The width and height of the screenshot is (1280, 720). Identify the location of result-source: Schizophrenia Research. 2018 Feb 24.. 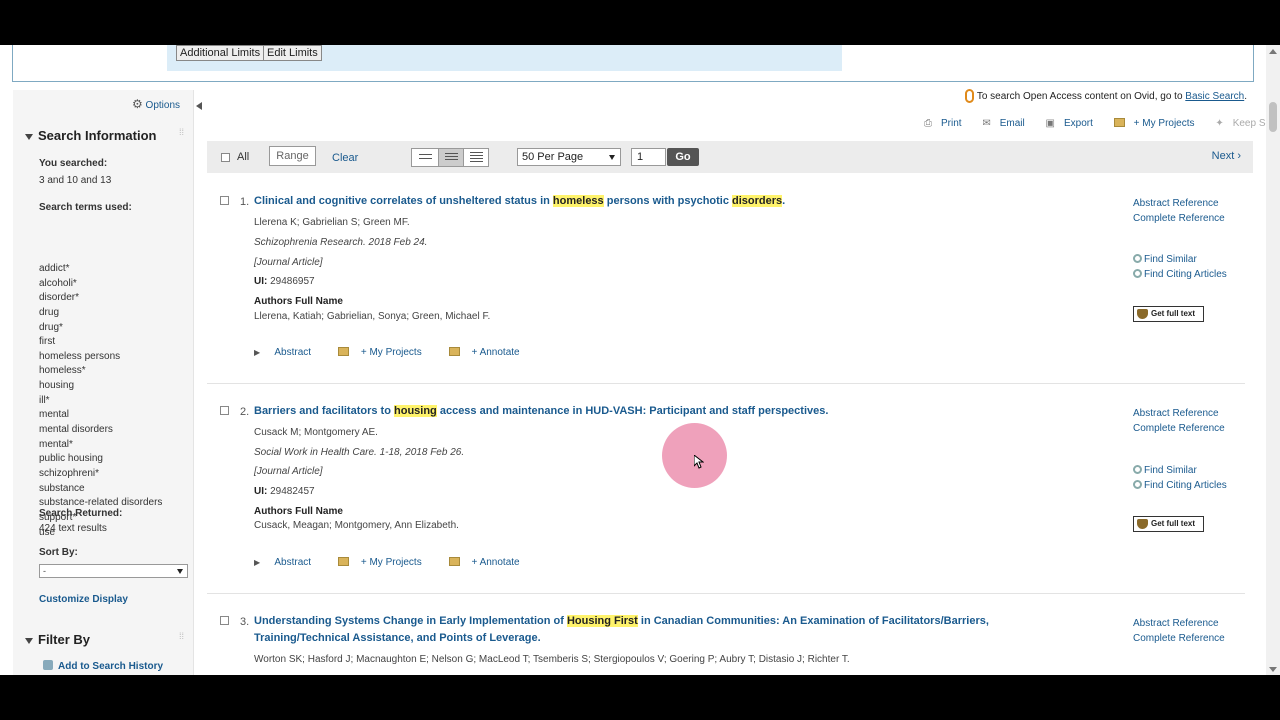
(341, 242).